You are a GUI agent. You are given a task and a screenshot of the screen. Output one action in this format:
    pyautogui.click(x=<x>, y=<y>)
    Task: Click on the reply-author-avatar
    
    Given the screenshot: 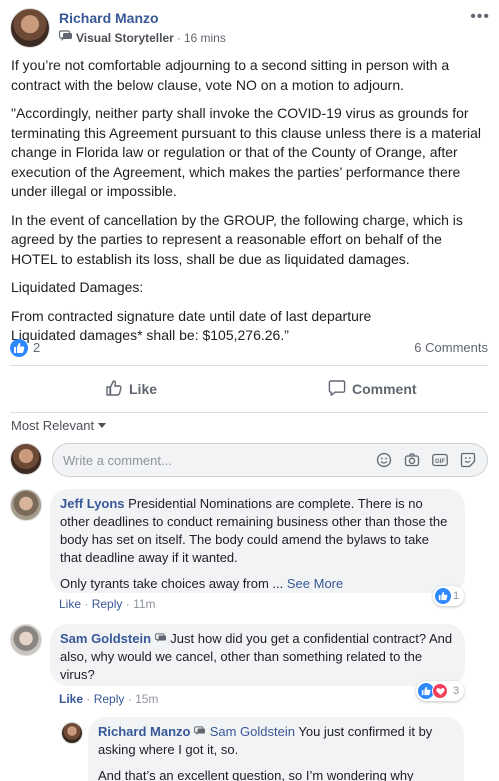 What is the action you would take?
    pyautogui.click(x=72, y=733)
    